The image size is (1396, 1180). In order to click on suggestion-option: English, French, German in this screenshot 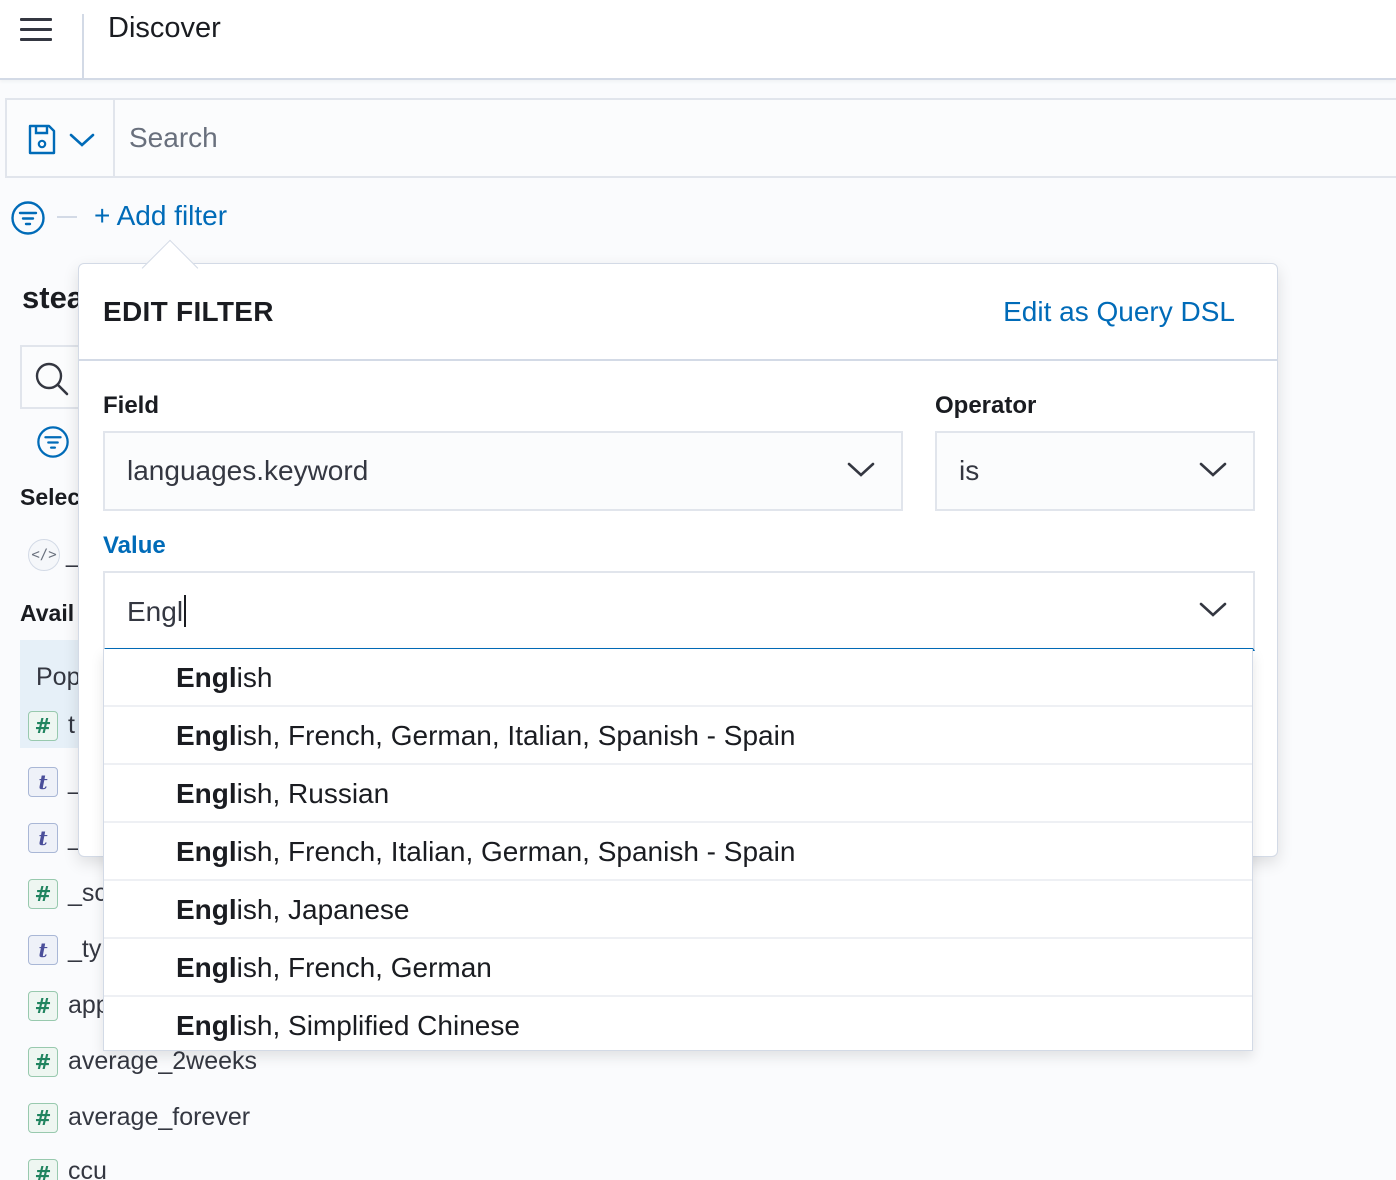, I will do `click(678, 968)`.